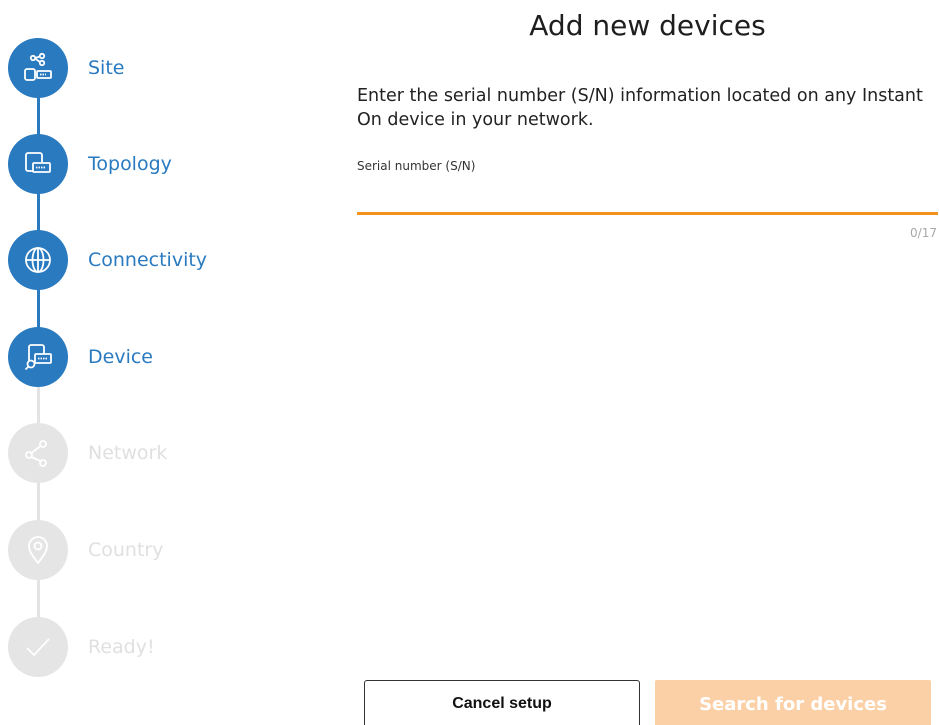 This screenshot has width=939, height=725. I want to click on step-network-label: Network, so click(128, 453).